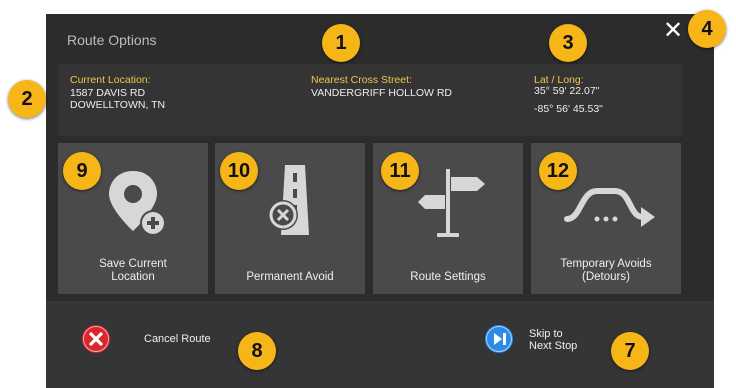 This screenshot has height=388, width=736. Describe the element at coordinates (558, 171) in the screenshot. I see `callout-badge: 12` at that location.